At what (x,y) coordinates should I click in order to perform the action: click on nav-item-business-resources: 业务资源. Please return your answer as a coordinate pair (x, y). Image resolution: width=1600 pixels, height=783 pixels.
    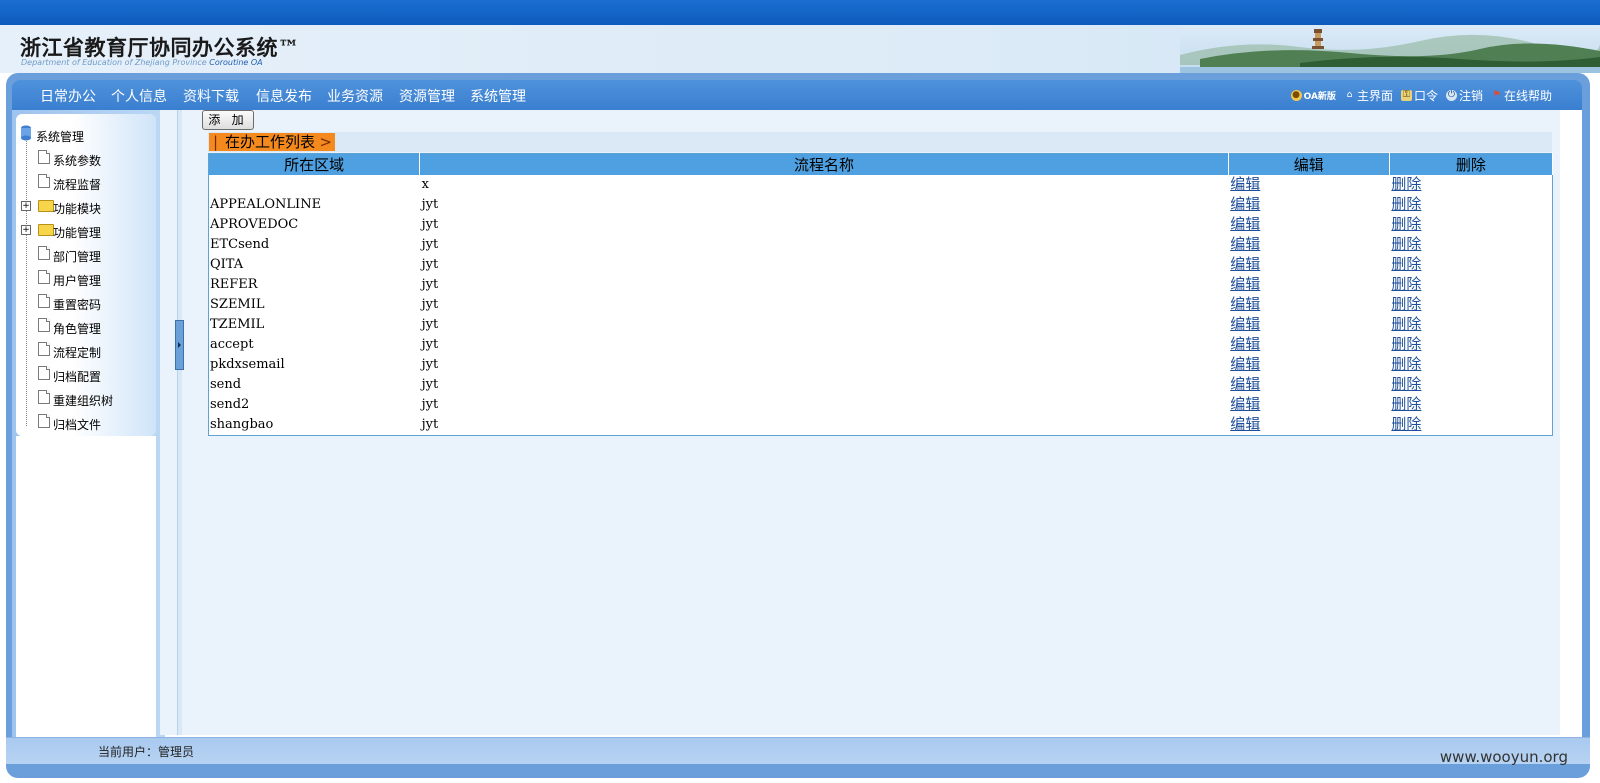
    Looking at the image, I should click on (355, 96).